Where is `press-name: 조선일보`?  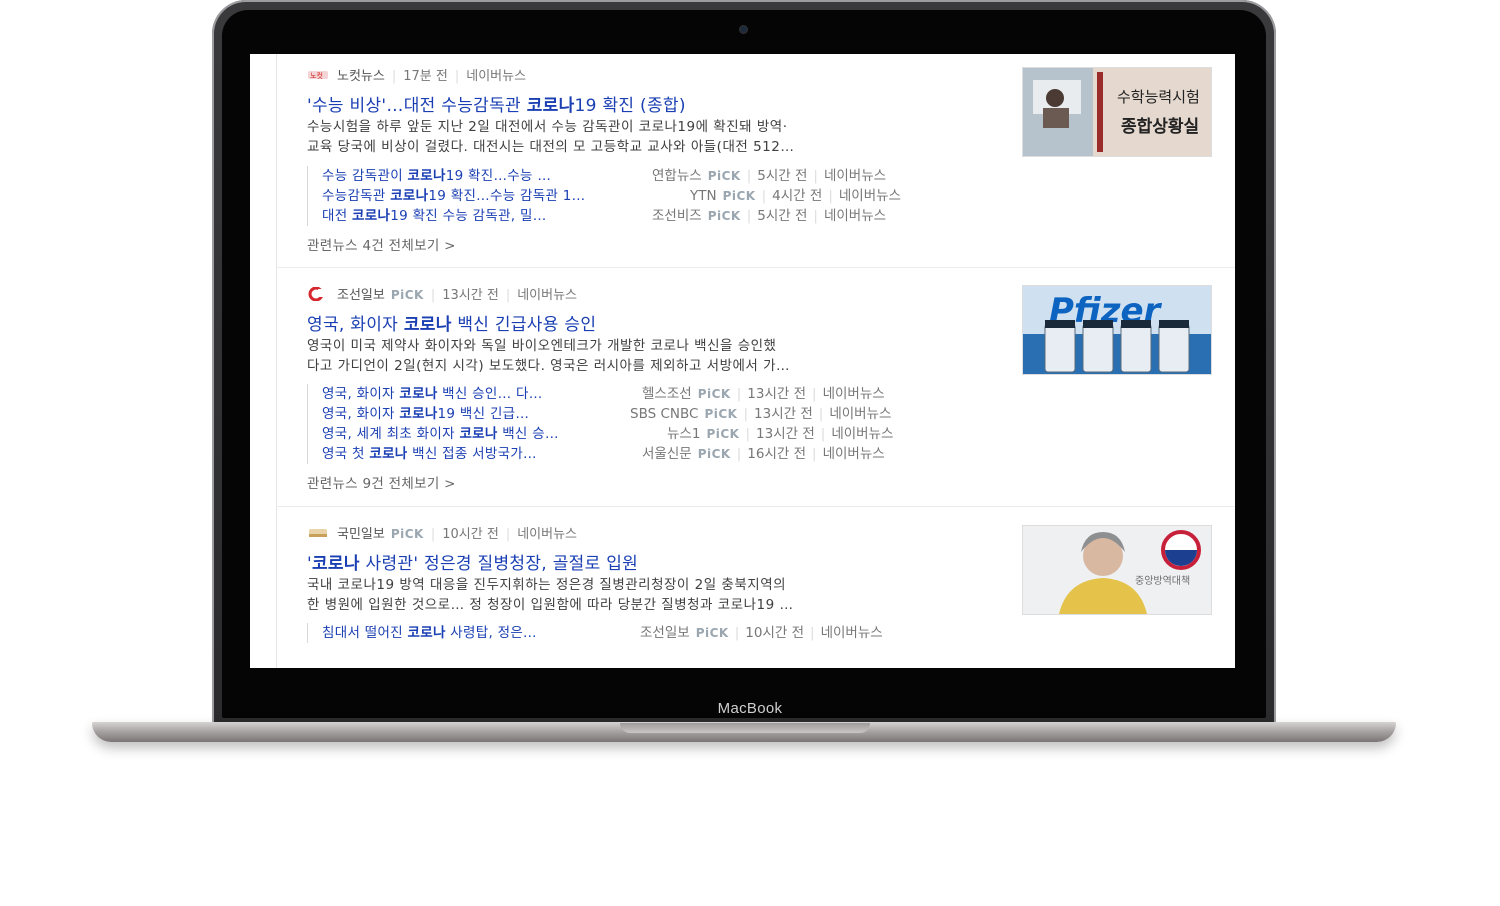 press-name: 조선일보 is located at coordinates (361, 295).